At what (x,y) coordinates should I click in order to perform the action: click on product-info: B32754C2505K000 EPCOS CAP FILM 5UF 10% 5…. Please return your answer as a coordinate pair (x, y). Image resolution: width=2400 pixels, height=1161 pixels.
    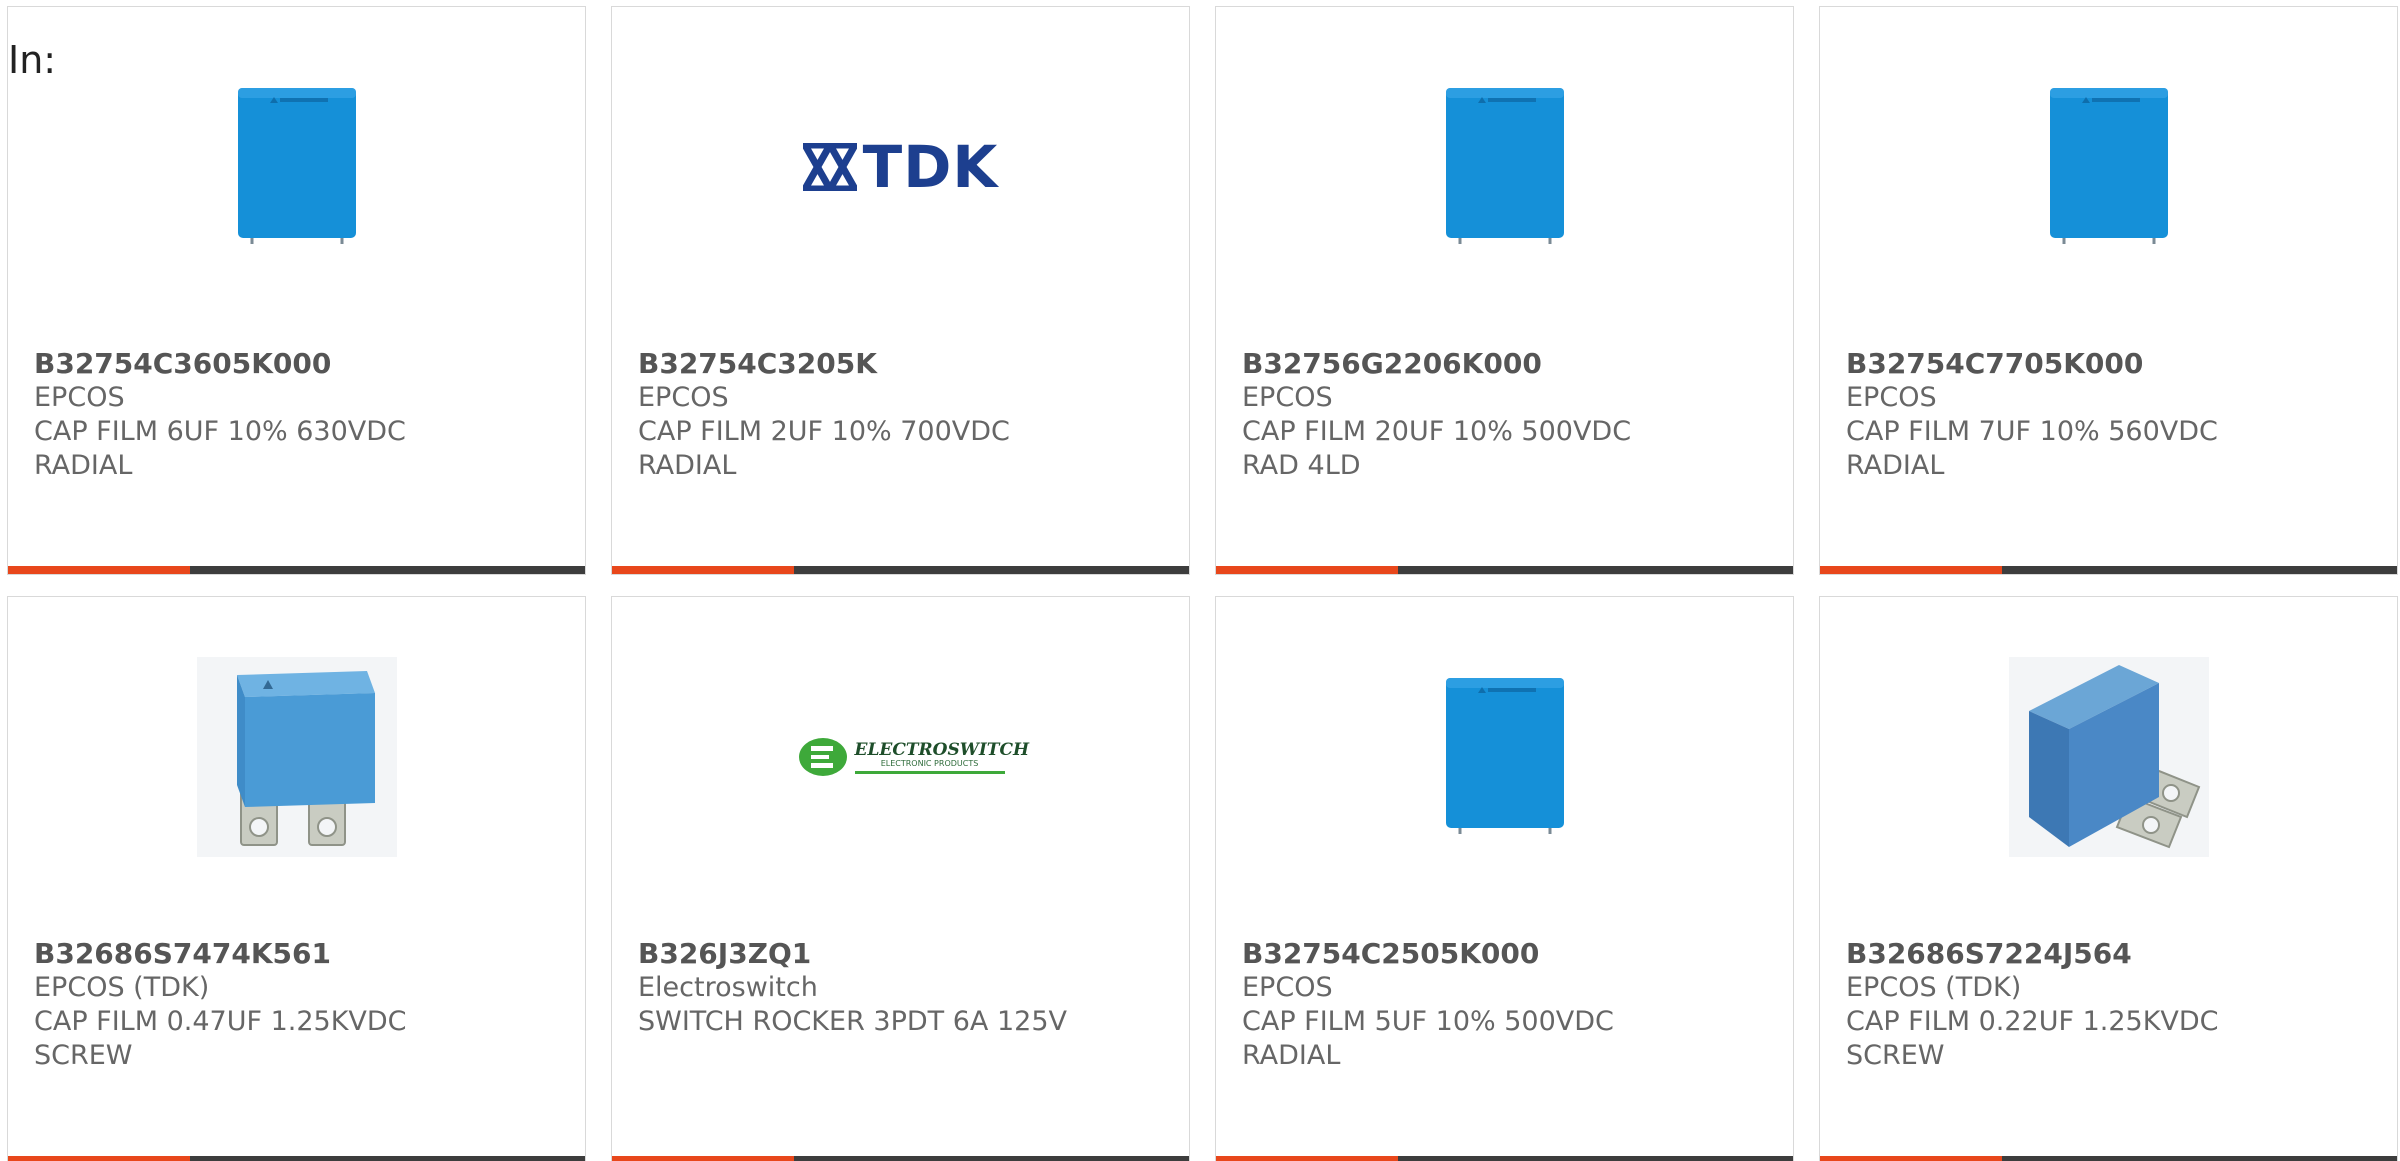
    Looking at the image, I should click on (1508, 1005).